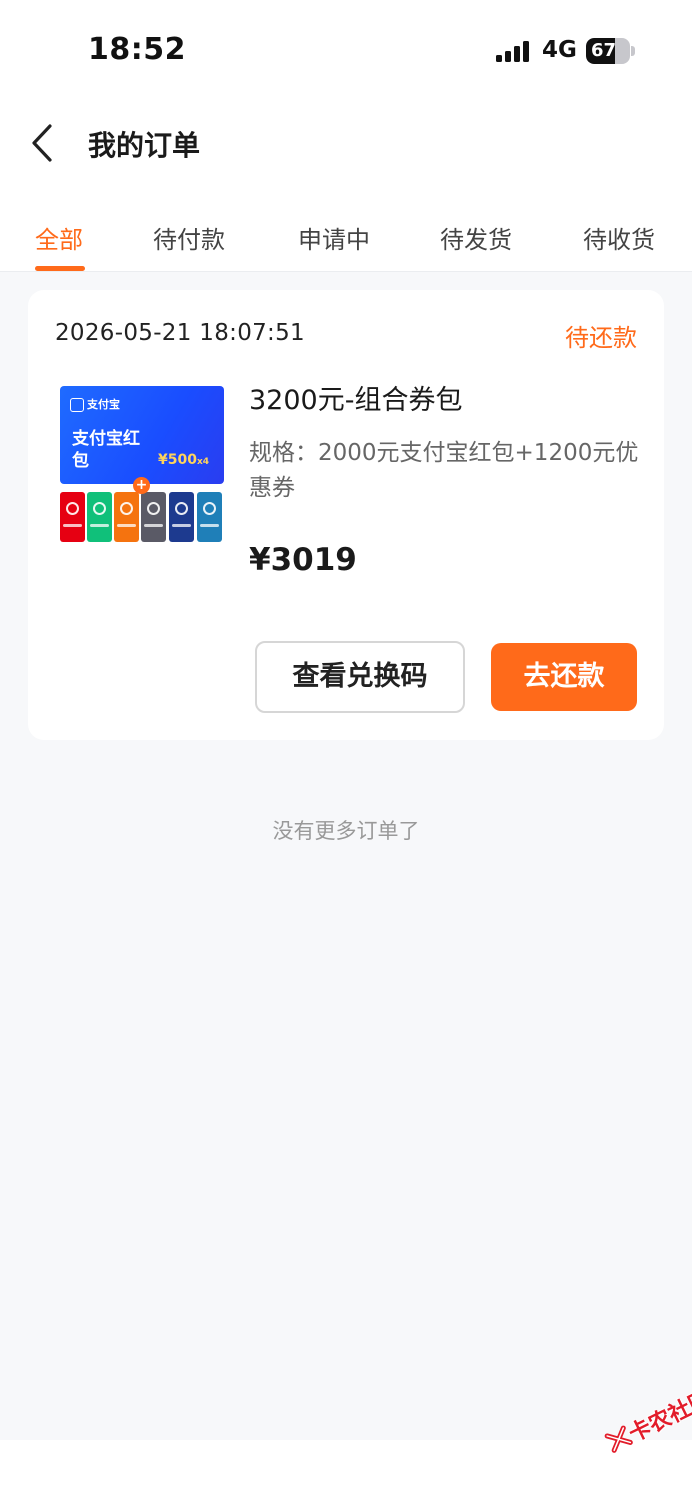 This screenshot has width=692, height=1500. I want to click on product-thumbnail: 支付宝 支付宝红包 ¥500x4 +, so click(142, 465).